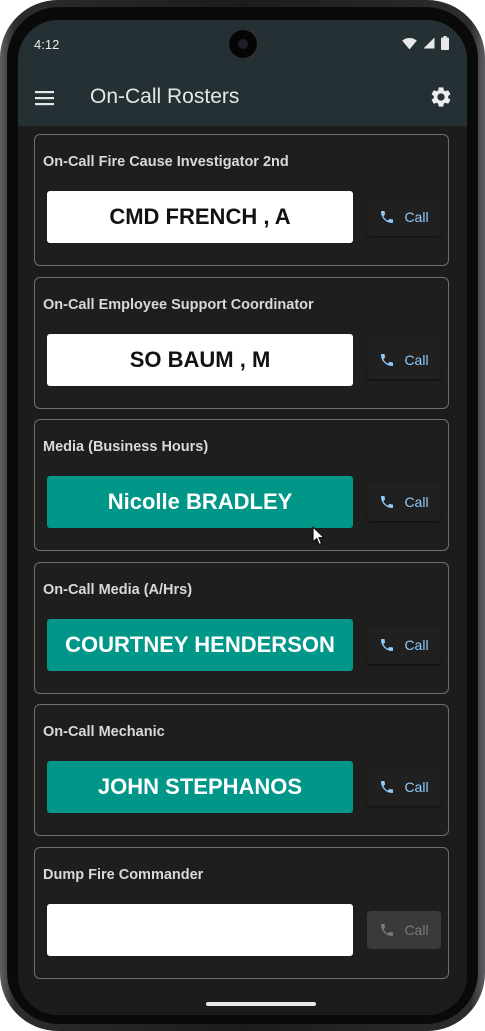 This screenshot has width=485, height=1031. What do you see at coordinates (441, 97) in the screenshot?
I see `gear-icon` at bounding box center [441, 97].